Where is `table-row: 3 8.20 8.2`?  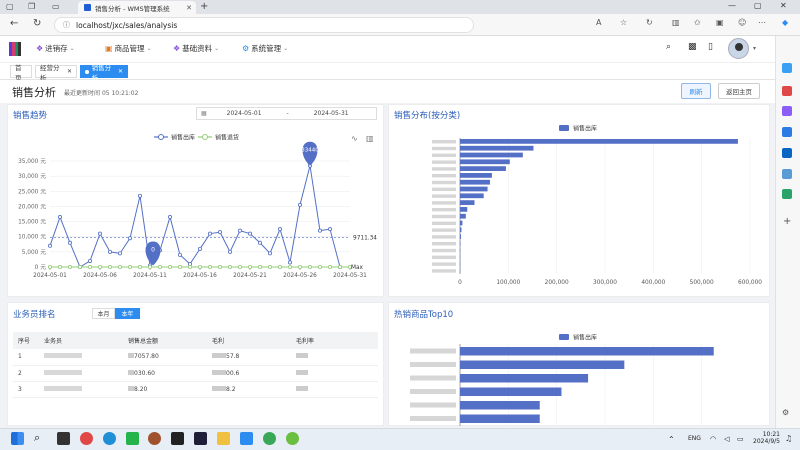 table-row: 3 8.20 8.2 is located at coordinates (195, 389).